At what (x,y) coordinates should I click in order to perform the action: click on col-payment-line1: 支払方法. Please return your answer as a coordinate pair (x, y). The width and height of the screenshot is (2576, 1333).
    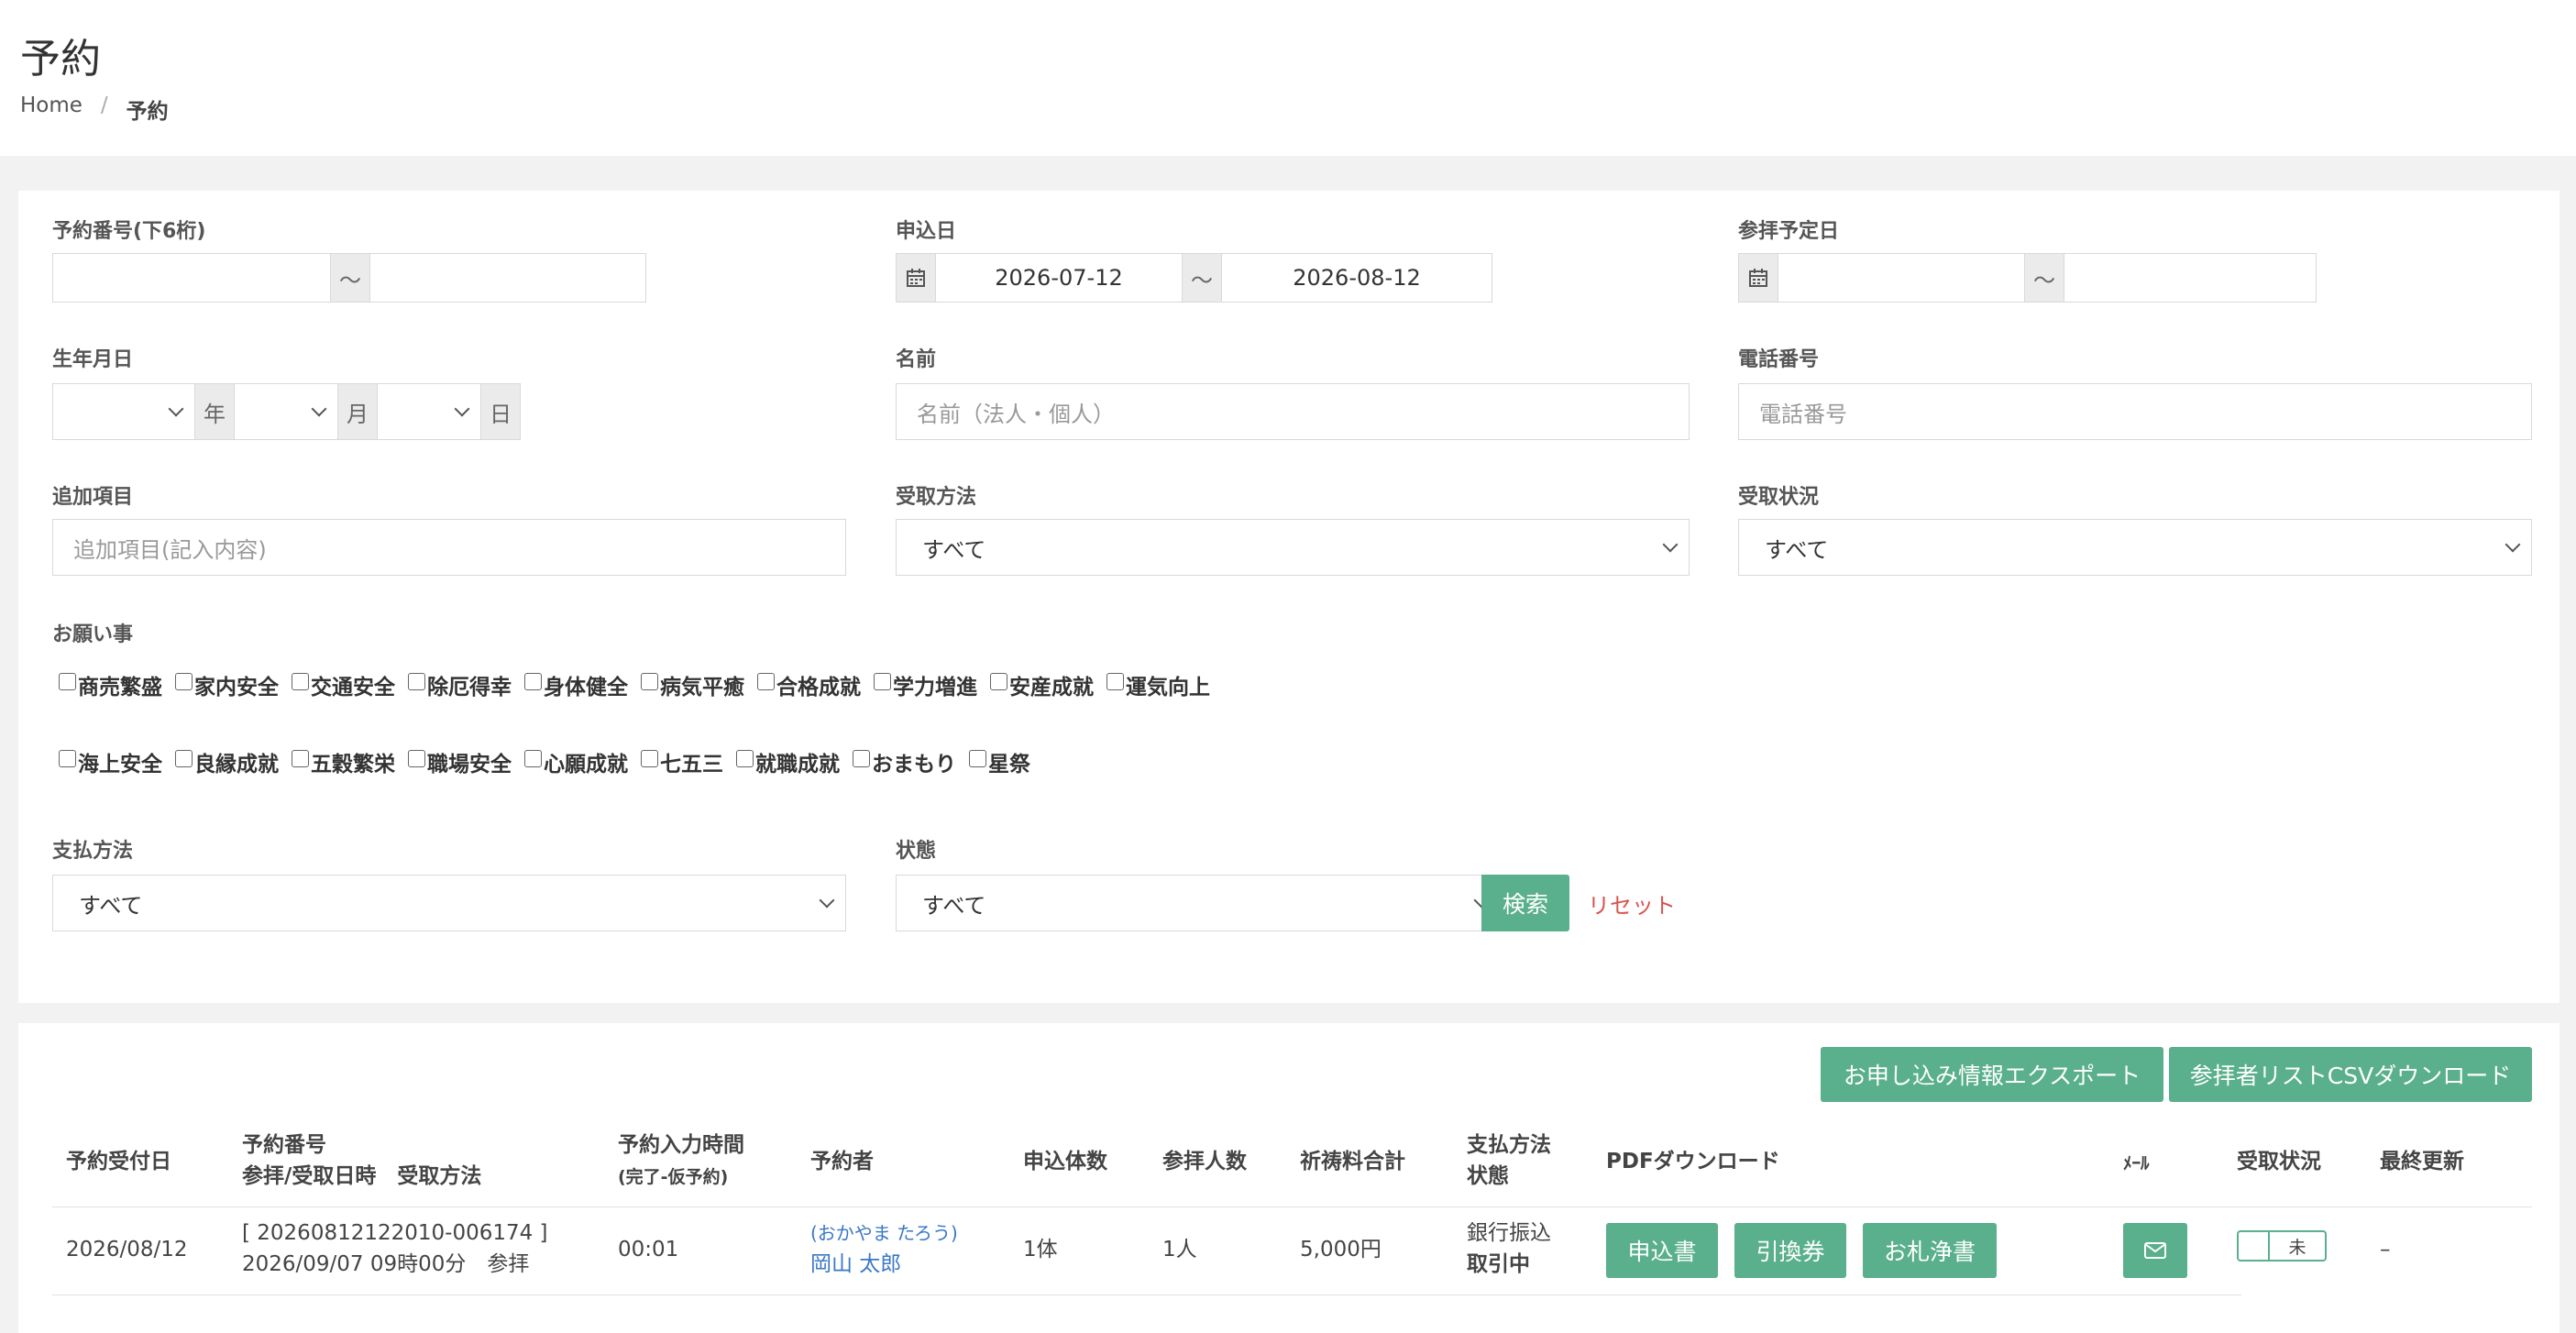
    Looking at the image, I should click on (1509, 1145).